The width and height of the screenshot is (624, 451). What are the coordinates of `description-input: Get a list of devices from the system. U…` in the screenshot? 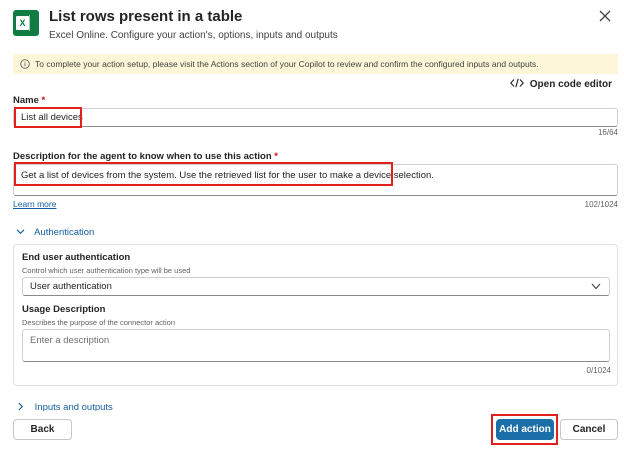 It's located at (315, 180).